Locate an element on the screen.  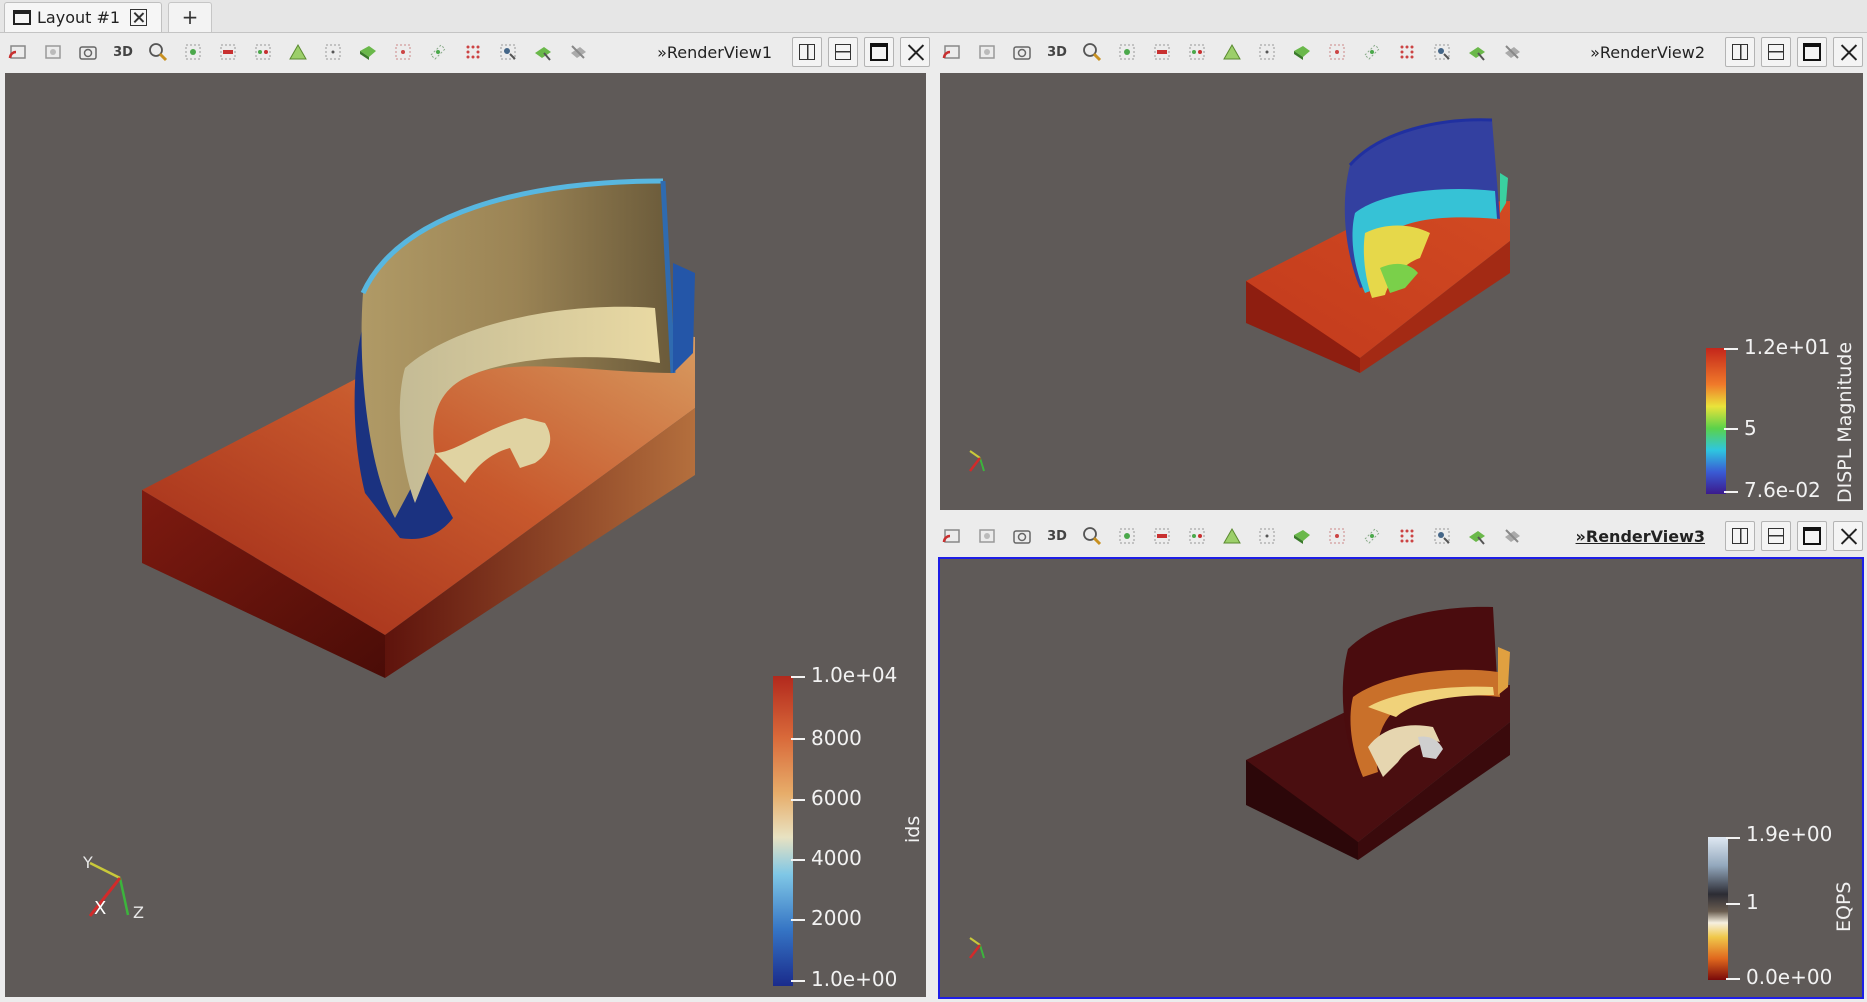
eqps-colorbar is located at coordinates (1718, 908).